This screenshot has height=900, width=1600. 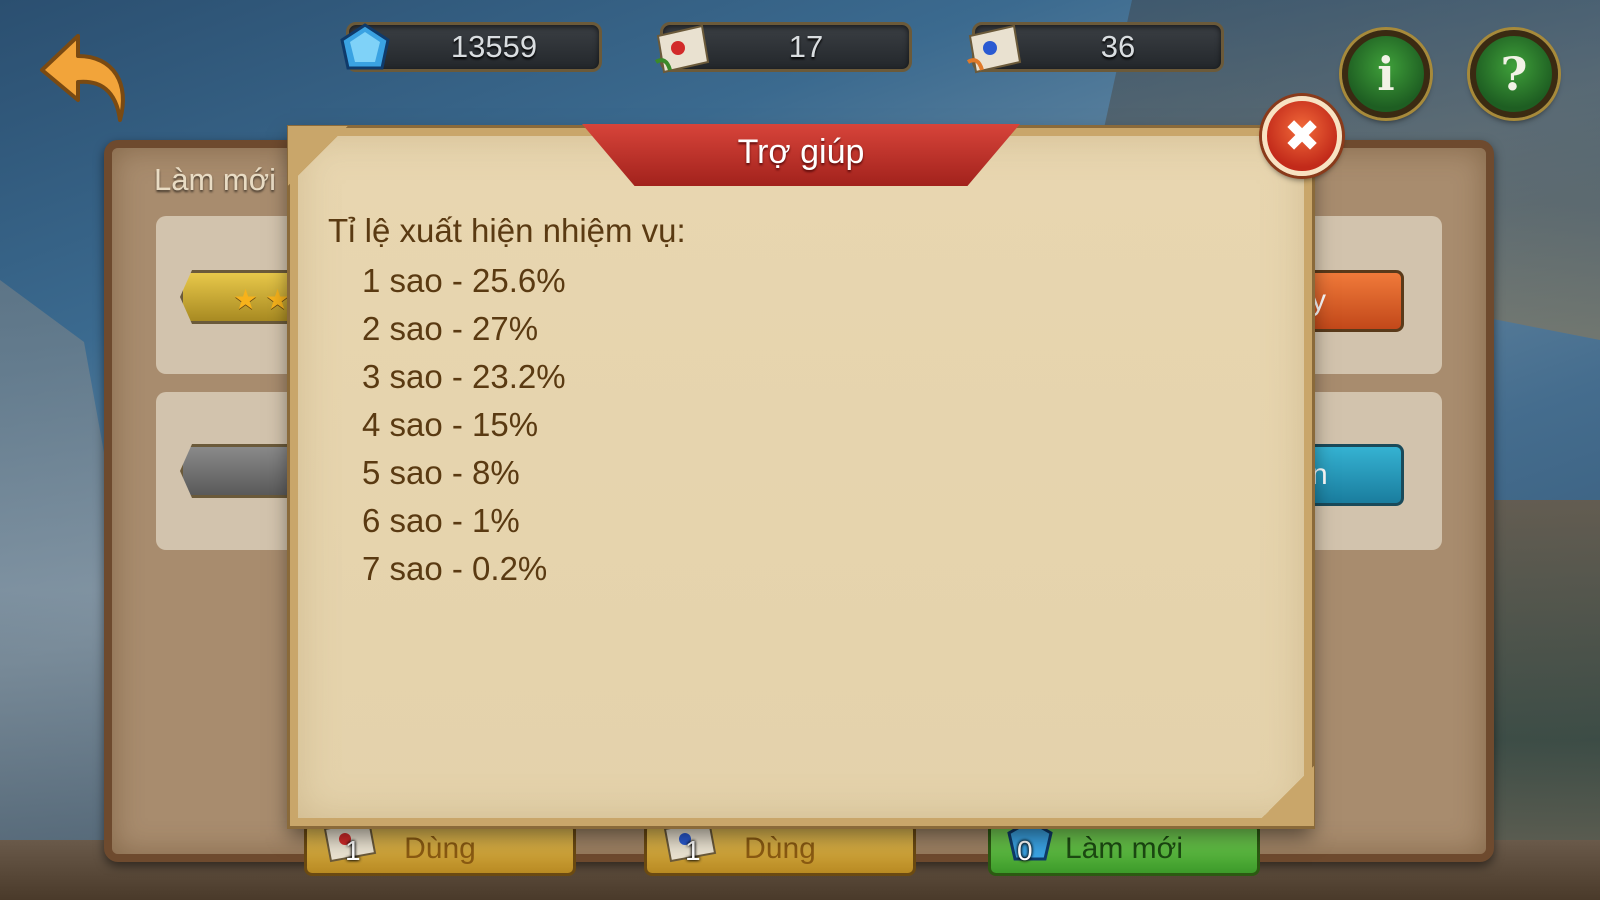 What do you see at coordinates (215, 179) in the screenshot?
I see `mission-panel-title: Làm mới` at bounding box center [215, 179].